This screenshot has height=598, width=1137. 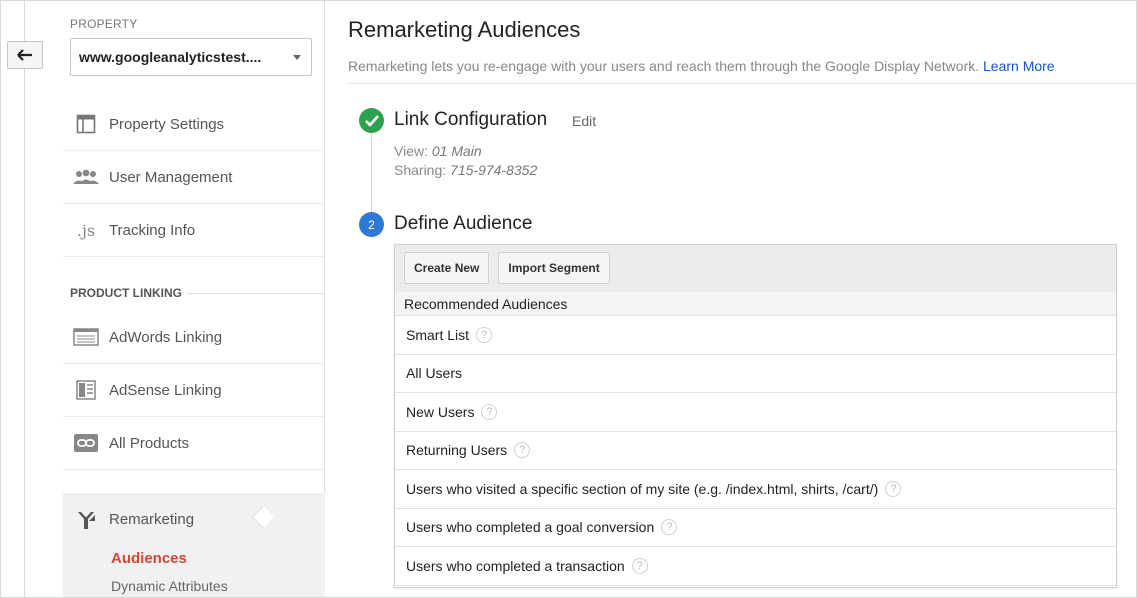 What do you see at coordinates (755, 374) in the screenshot?
I see `audience-row-all-users: All Users` at bounding box center [755, 374].